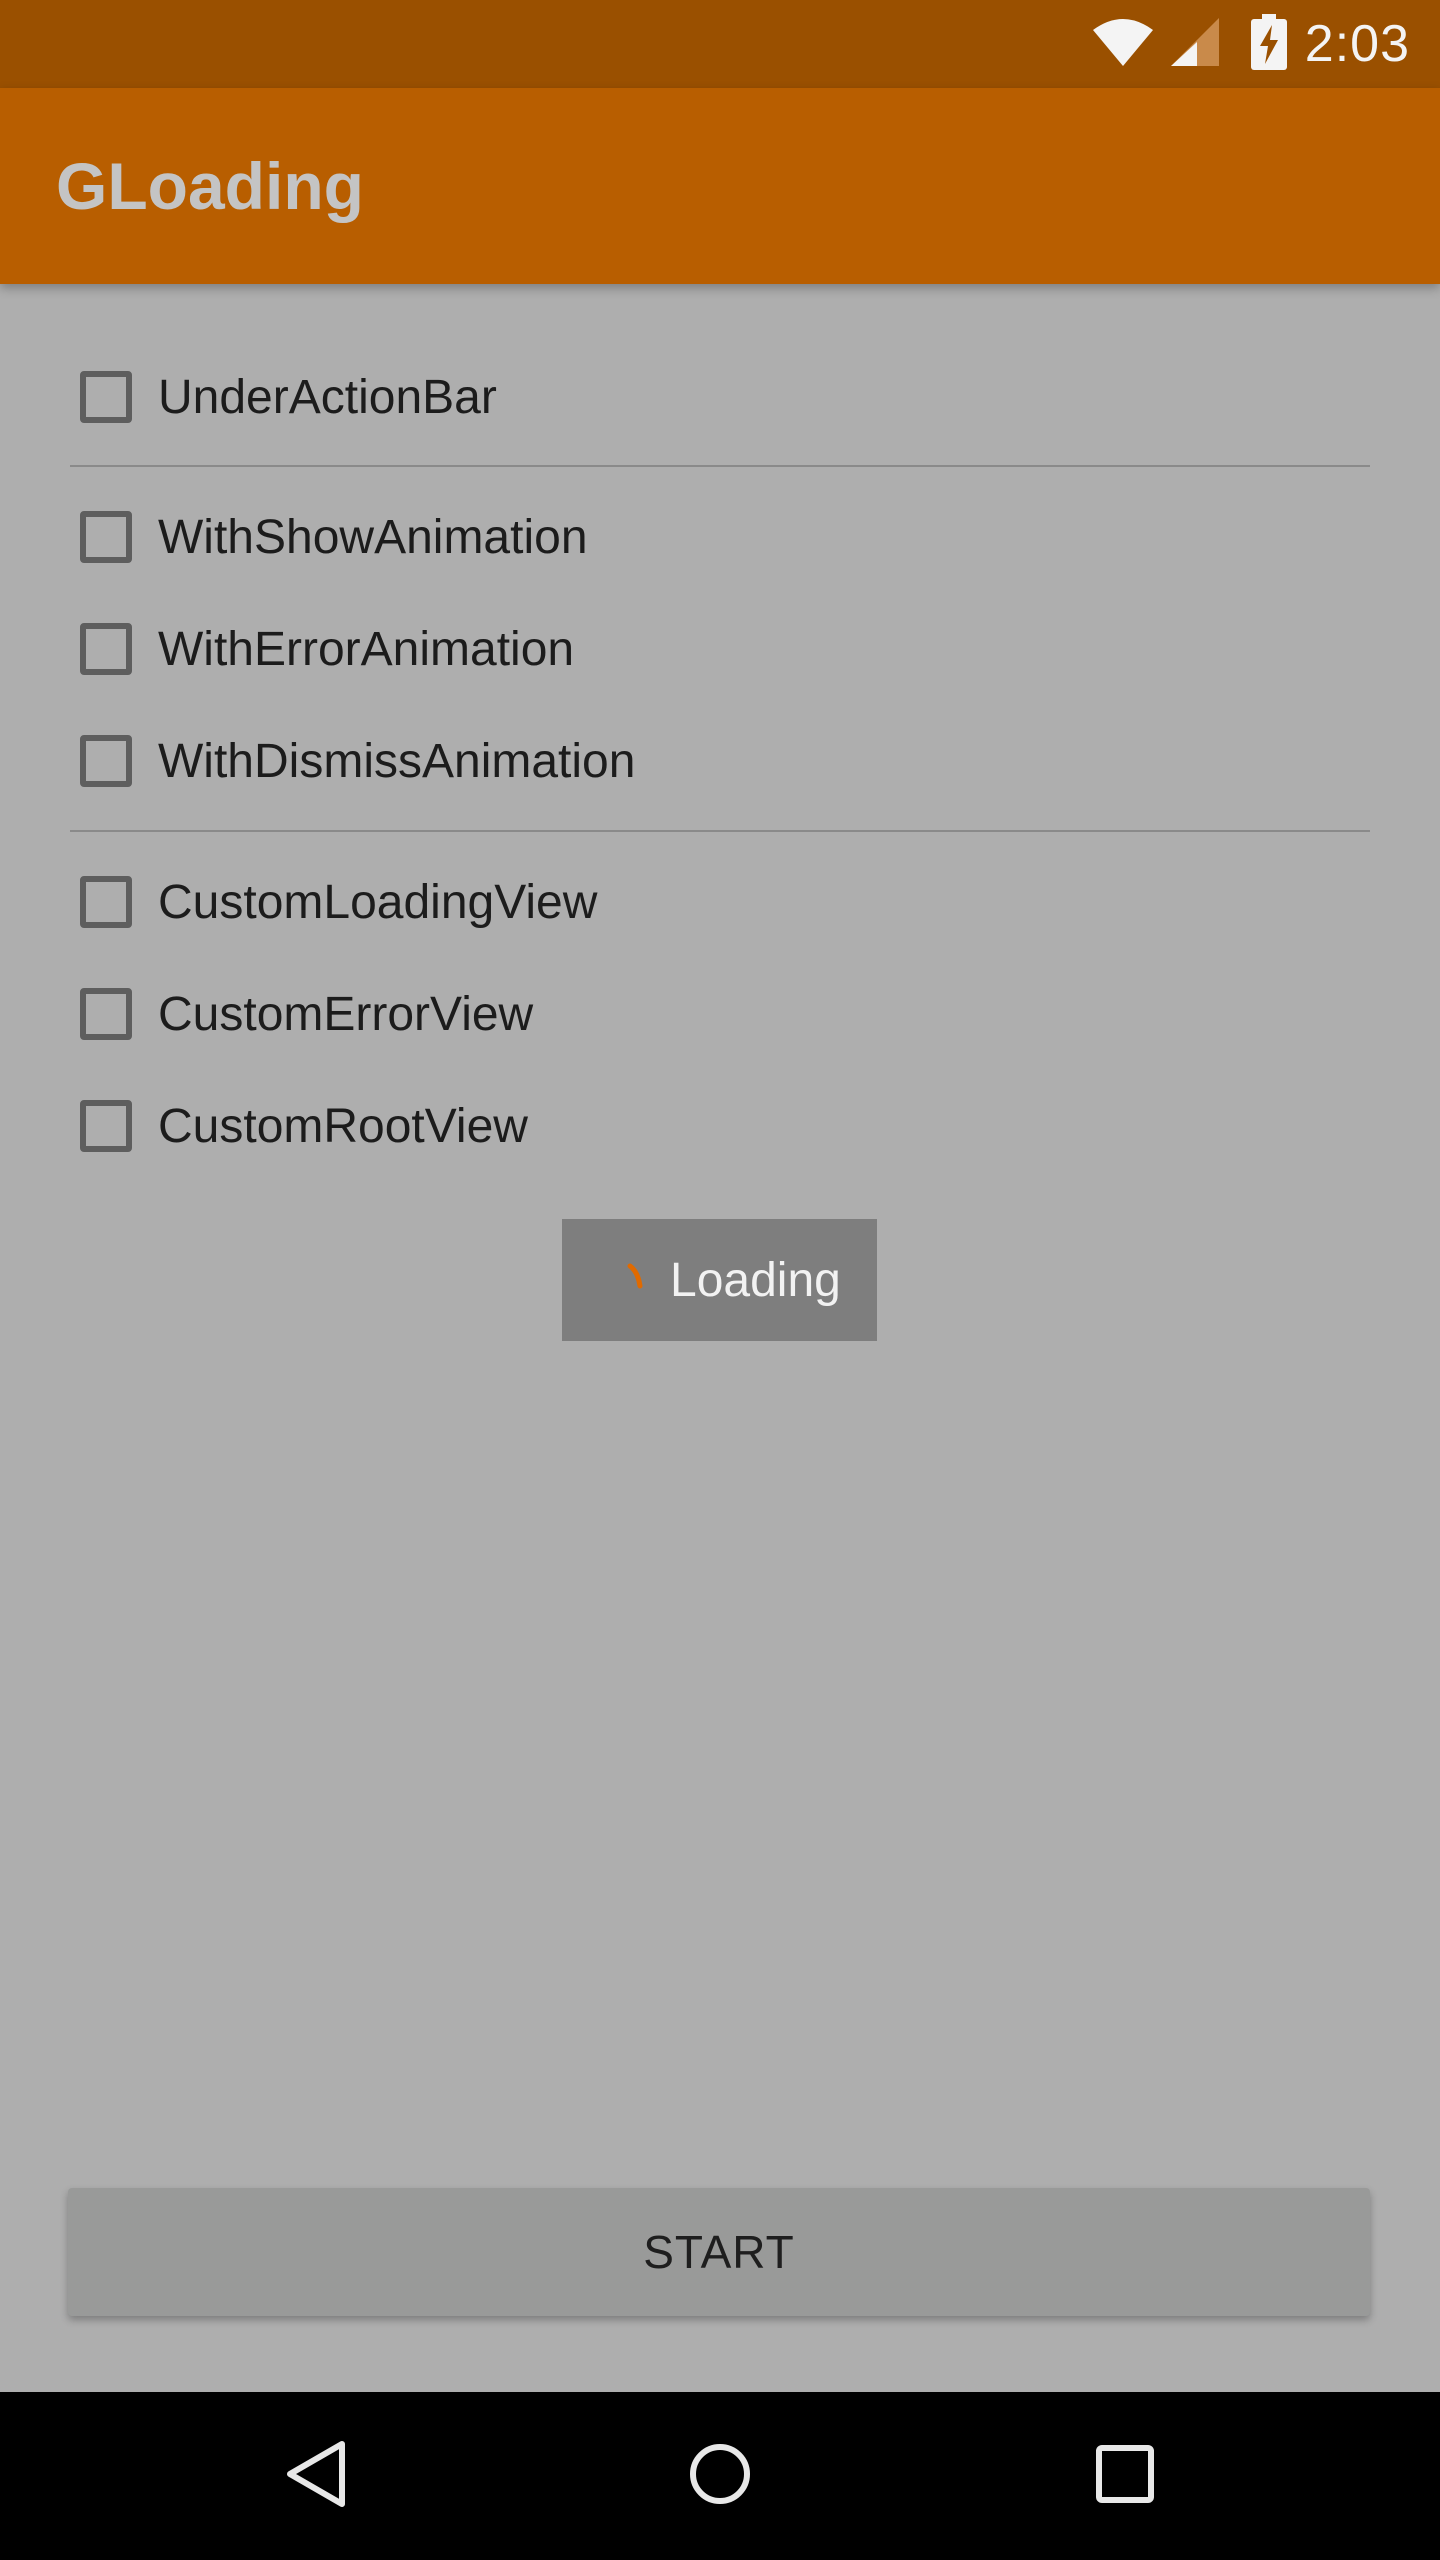 The width and height of the screenshot is (1440, 2560). I want to click on wifi-icon, so click(1123, 44).